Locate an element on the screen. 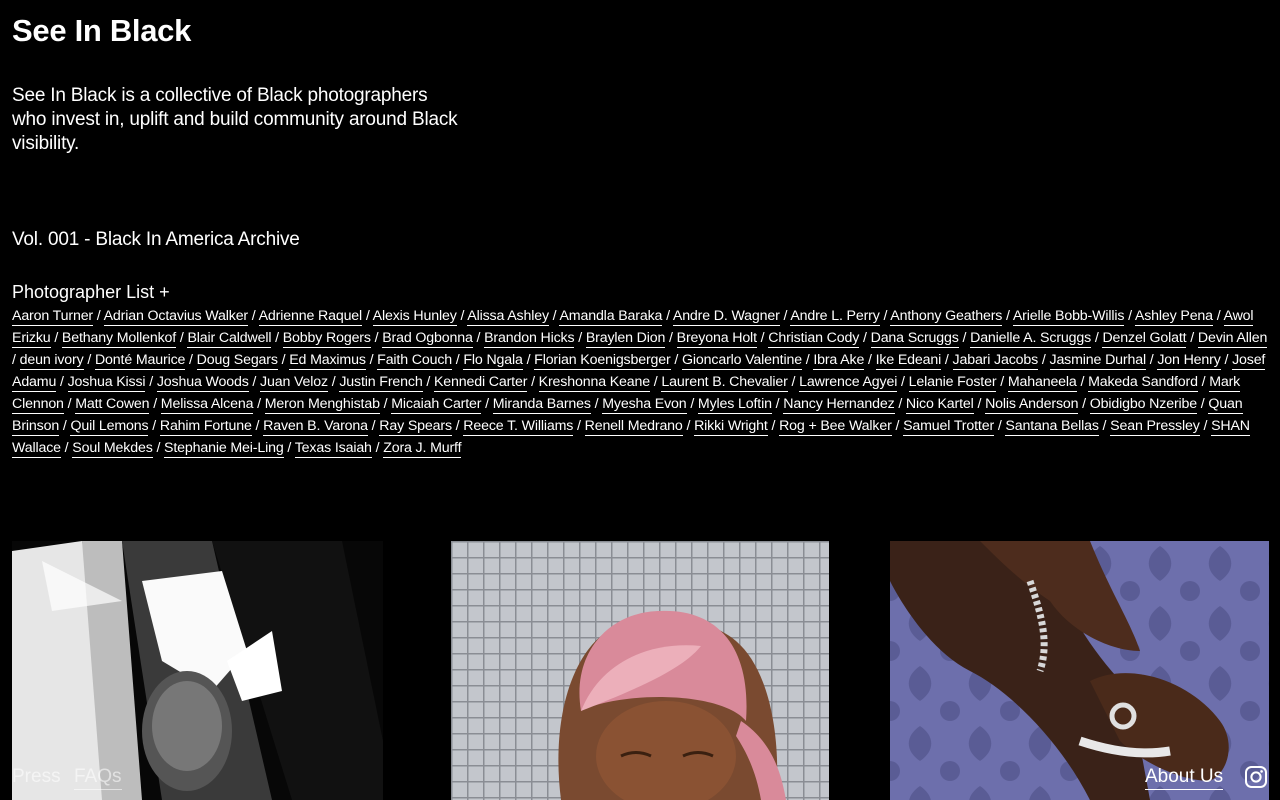 This screenshot has height=800, width=1280. photographer-link: Breyona Holt is located at coordinates (716, 339).